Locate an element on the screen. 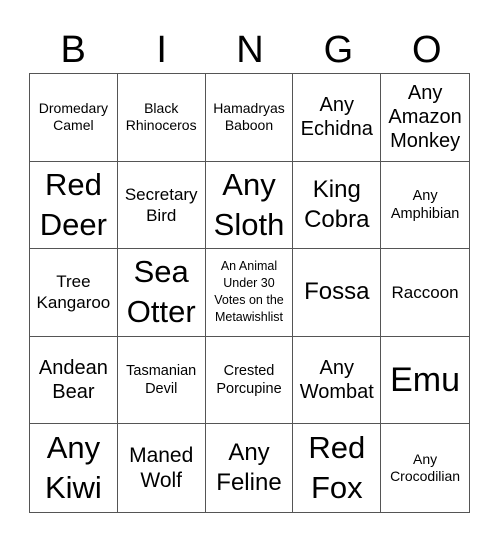 This screenshot has width=500, height=544. bingo-cell: King Cobra is located at coordinates (337, 205).